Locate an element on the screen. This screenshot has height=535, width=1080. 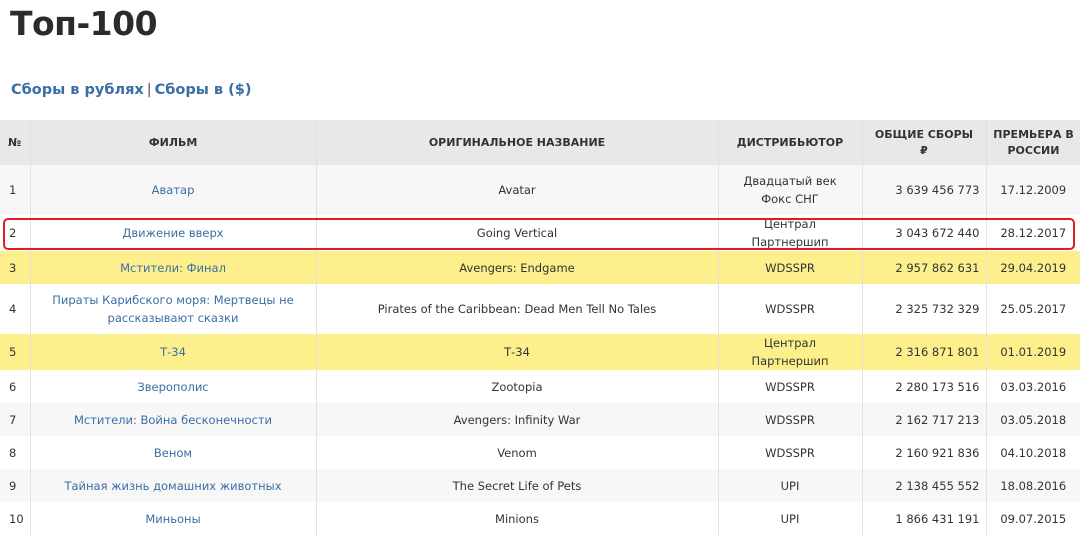
cell-film: Миньоны is located at coordinates (172, 518).